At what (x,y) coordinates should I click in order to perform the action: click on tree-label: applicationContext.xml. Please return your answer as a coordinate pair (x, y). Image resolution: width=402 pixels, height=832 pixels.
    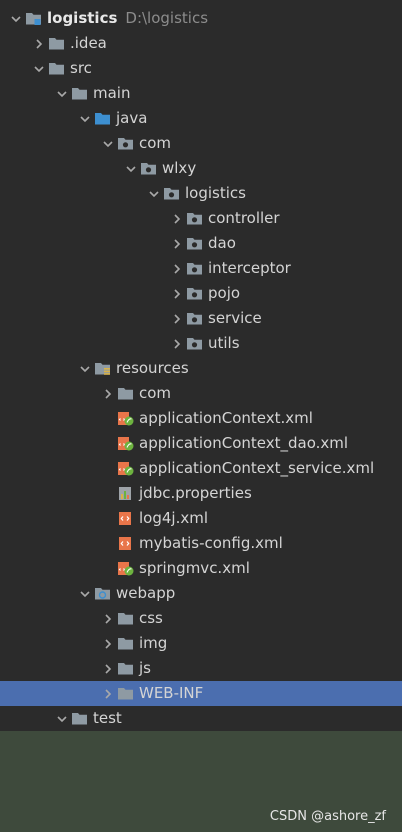
    Looking at the image, I should click on (226, 418).